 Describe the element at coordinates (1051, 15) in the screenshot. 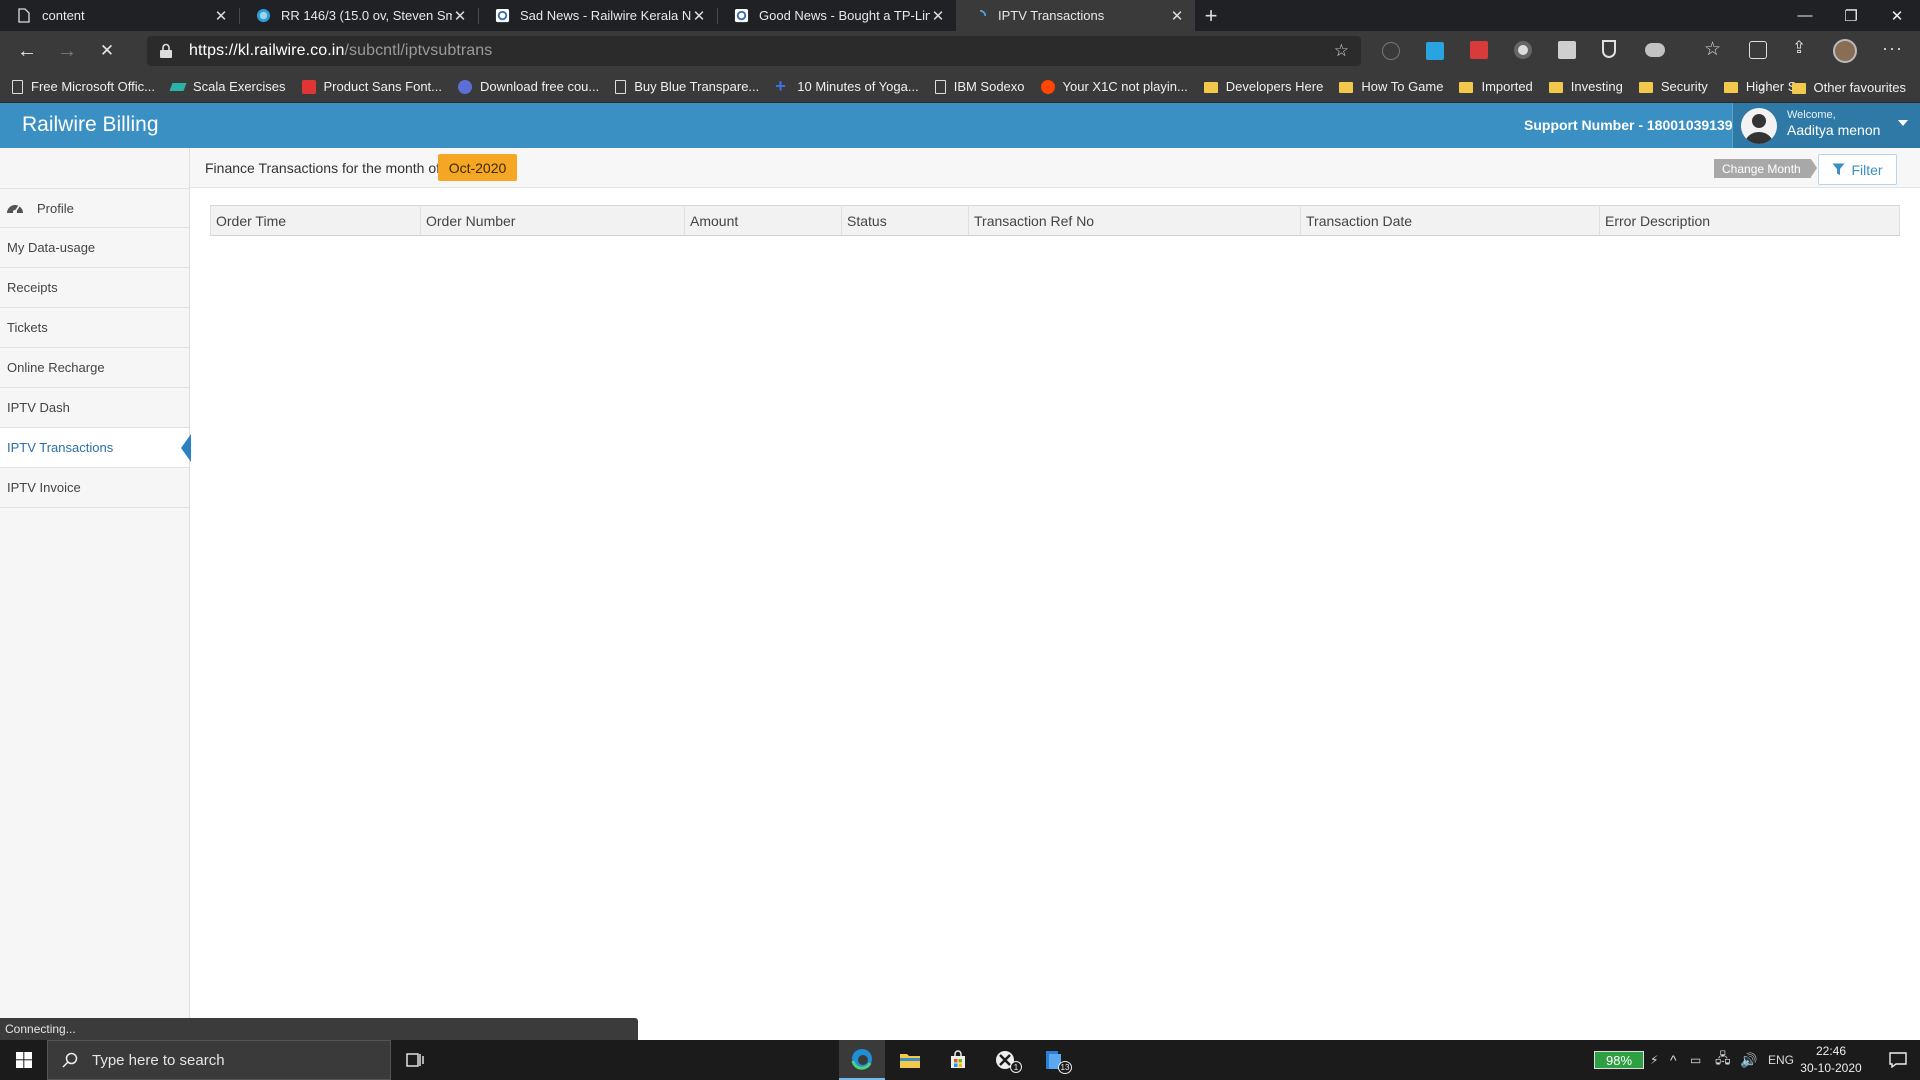

I see `tab-title: IPTV Transactions` at that location.